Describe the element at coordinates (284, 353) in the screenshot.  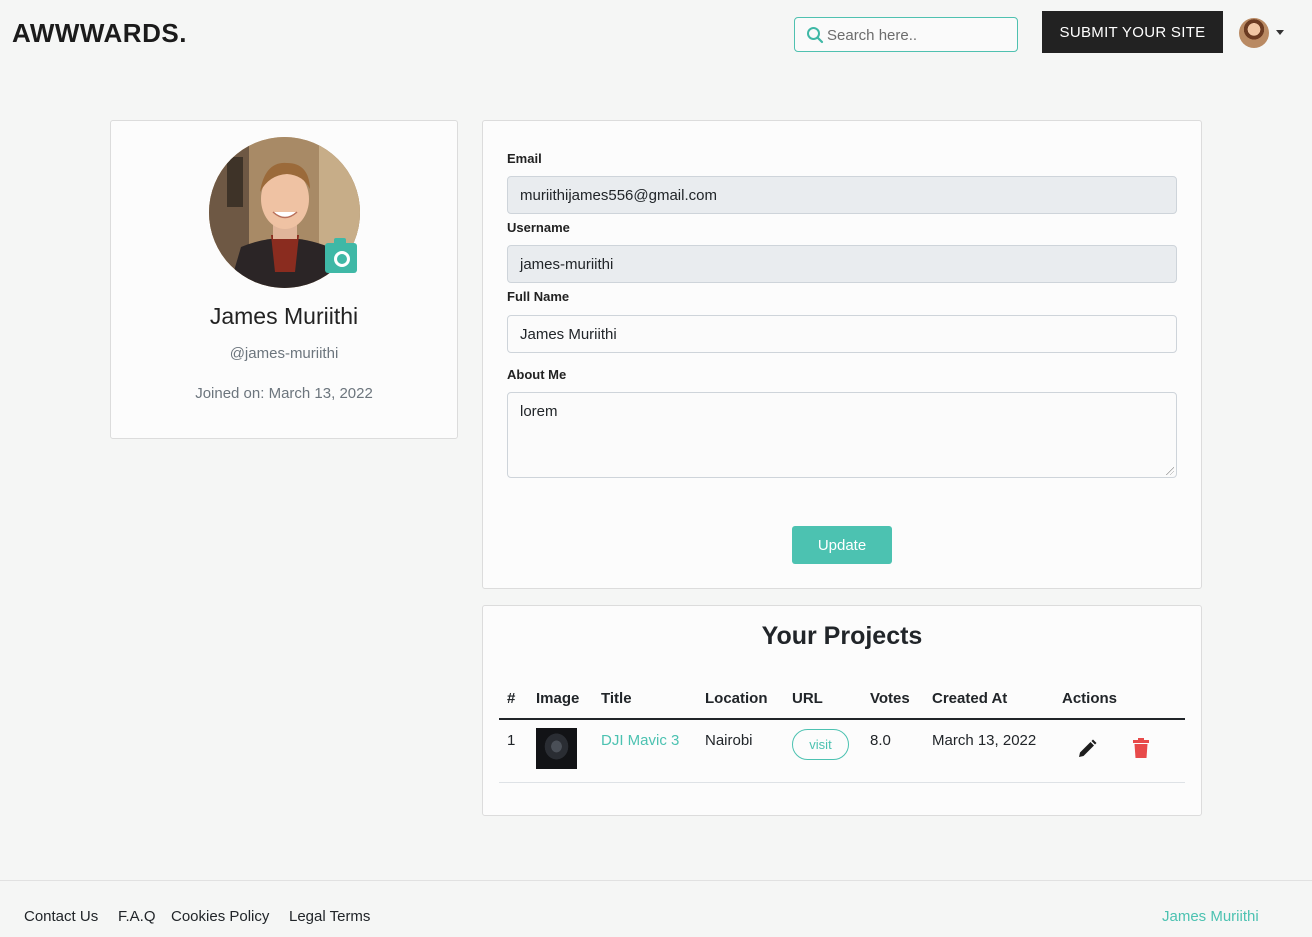
I see `profile-handle: @james-muriithi` at that location.